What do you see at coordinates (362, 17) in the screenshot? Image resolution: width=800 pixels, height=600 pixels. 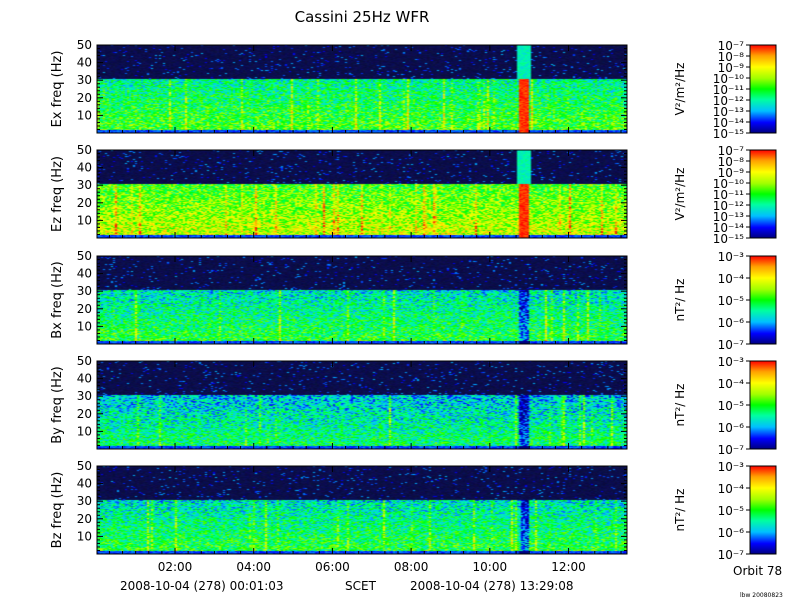 I see `chart-title: Cassini 25Hz WFR` at bounding box center [362, 17].